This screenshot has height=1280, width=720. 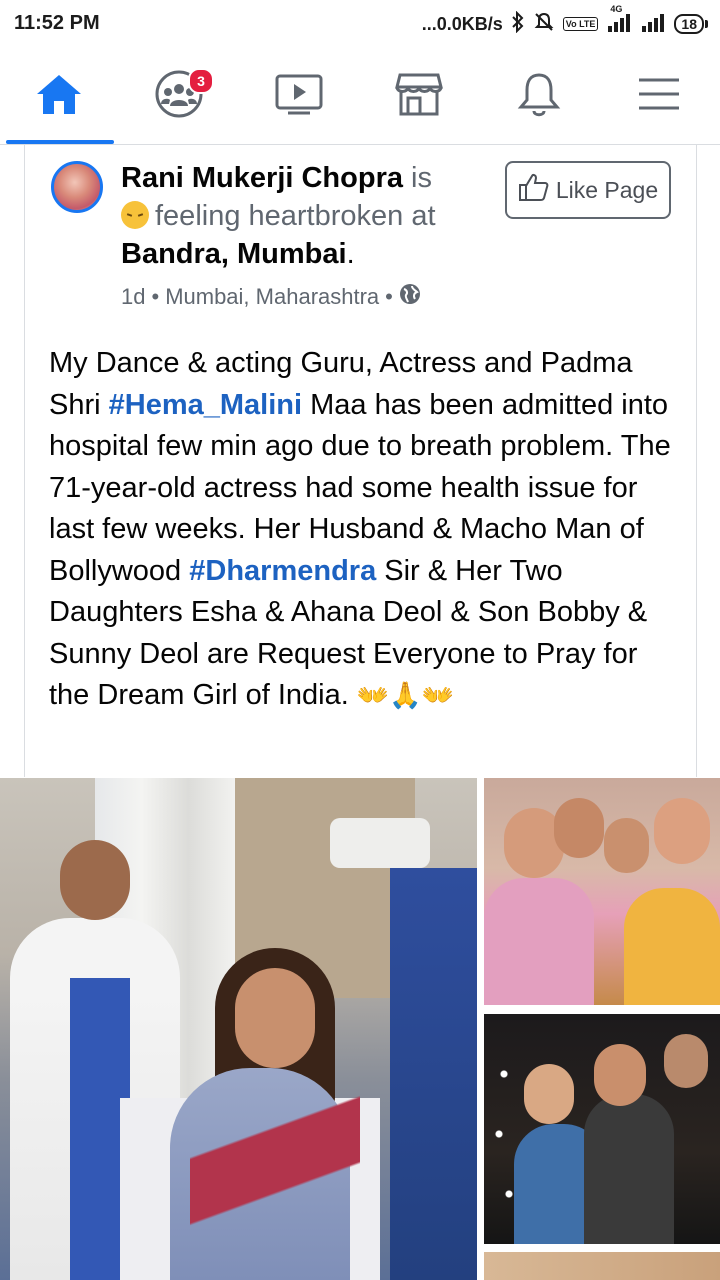 I want to click on nav-watch, so click(x=299, y=96).